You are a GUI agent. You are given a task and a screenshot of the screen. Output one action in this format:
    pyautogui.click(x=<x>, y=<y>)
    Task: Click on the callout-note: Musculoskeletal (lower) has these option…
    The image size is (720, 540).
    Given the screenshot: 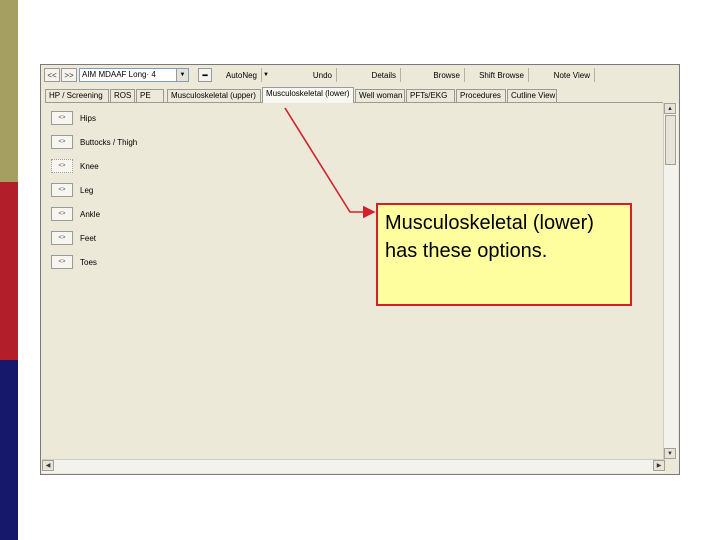 What is the action you would take?
    pyautogui.click(x=504, y=254)
    